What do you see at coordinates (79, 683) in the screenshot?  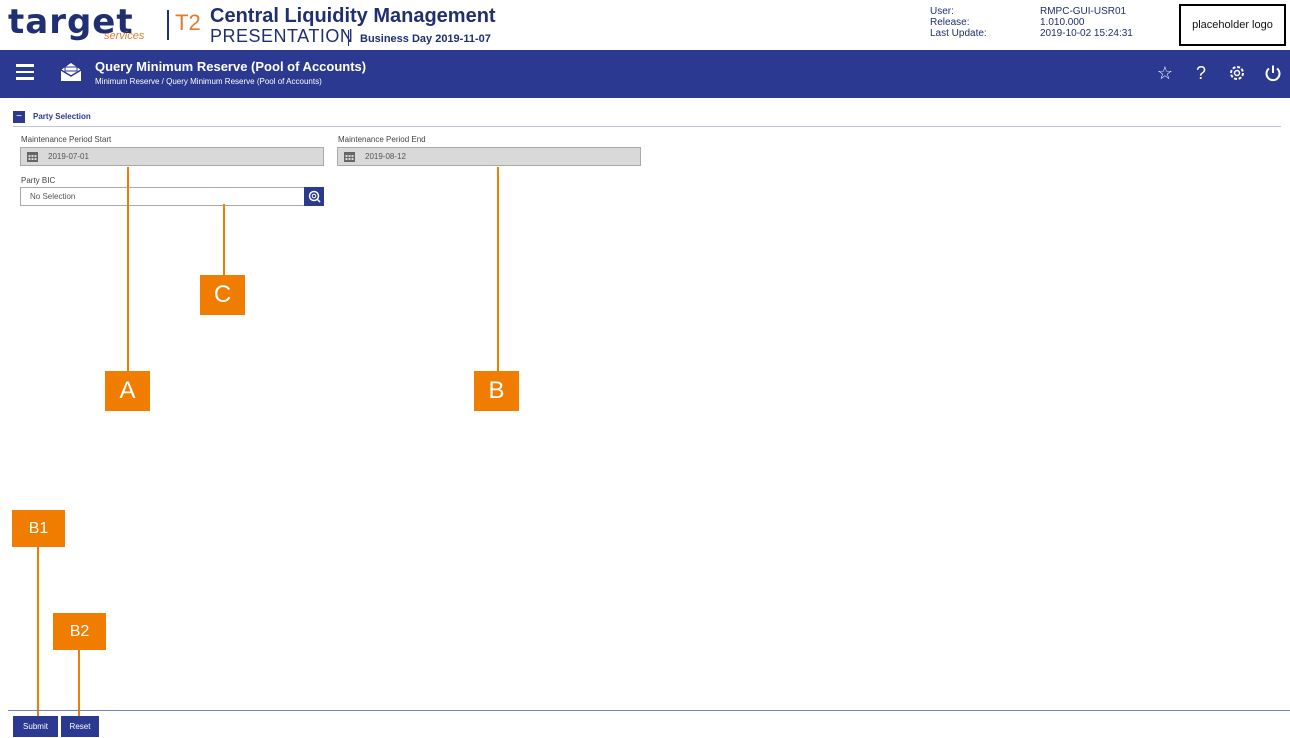 I see `callout-b2-line` at bounding box center [79, 683].